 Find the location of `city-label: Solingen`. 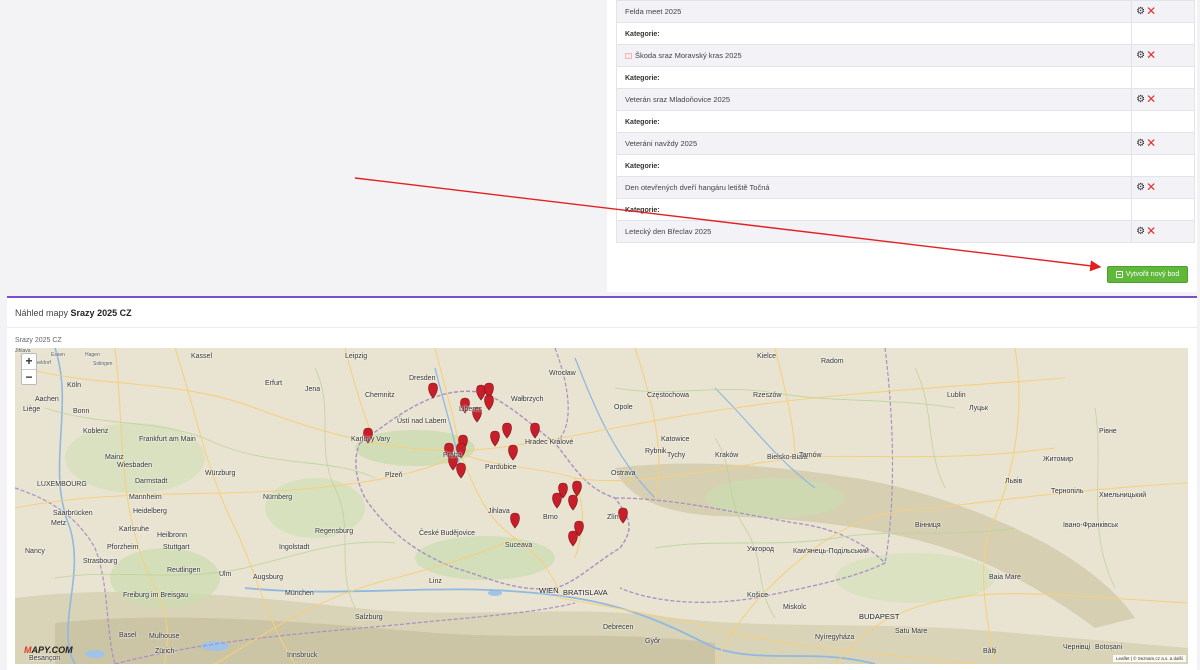

city-label: Solingen is located at coordinates (103, 364).